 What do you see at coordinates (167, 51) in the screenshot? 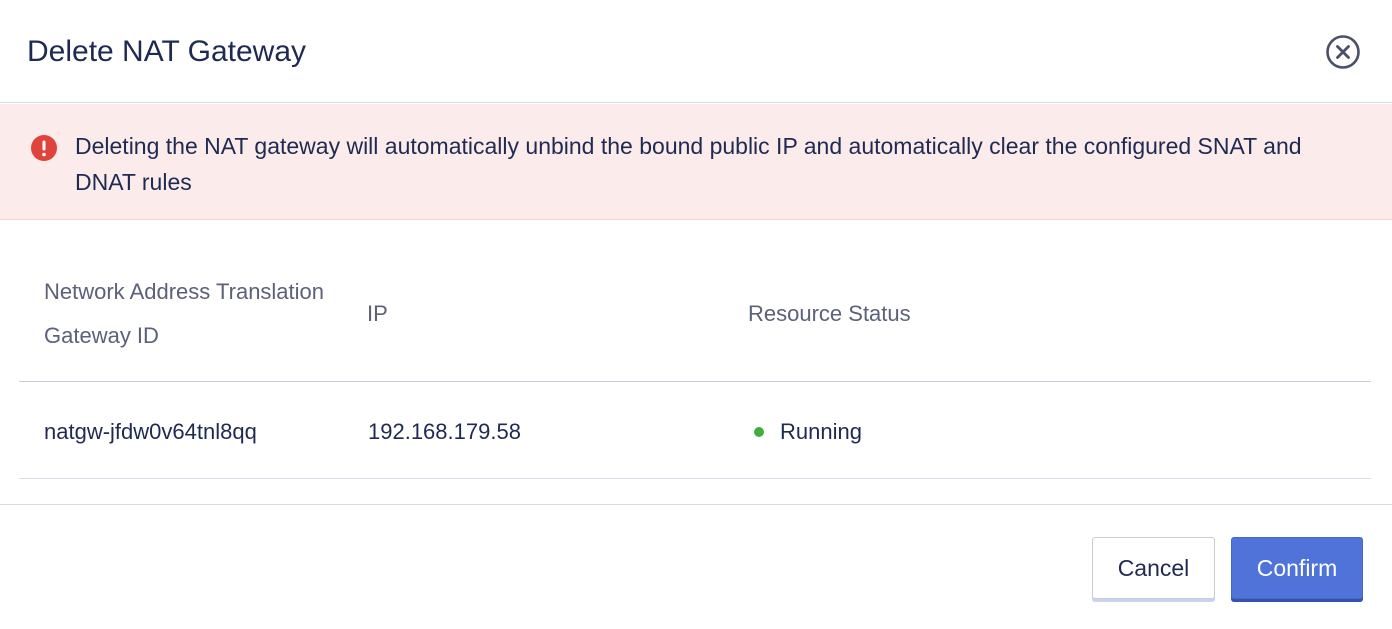
I see `dialog-title: Delete NAT Gateway` at bounding box center [167, 51].